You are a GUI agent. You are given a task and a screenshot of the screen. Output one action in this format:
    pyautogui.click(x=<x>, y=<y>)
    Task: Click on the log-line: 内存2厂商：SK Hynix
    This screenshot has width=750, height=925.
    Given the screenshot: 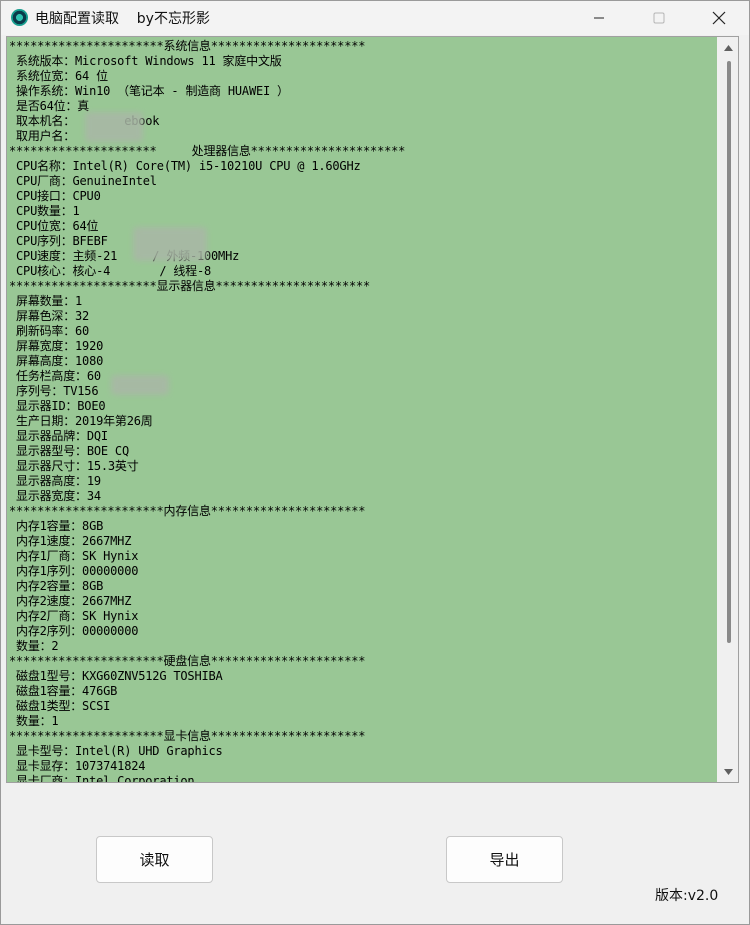 What is the action you would take?
    pyautogui.click(x=74, y=616)
    